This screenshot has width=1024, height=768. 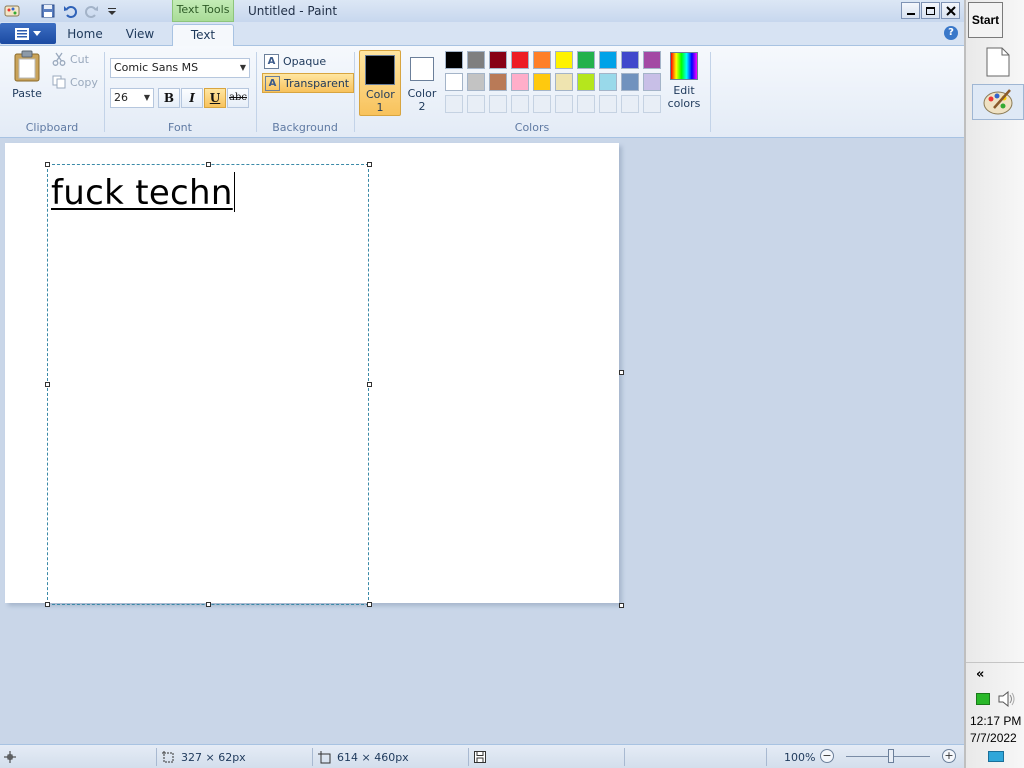 What do you see at coordinates (48, 11) in the screenshot?
I see `save-icon` at bounding box center [48, 11].